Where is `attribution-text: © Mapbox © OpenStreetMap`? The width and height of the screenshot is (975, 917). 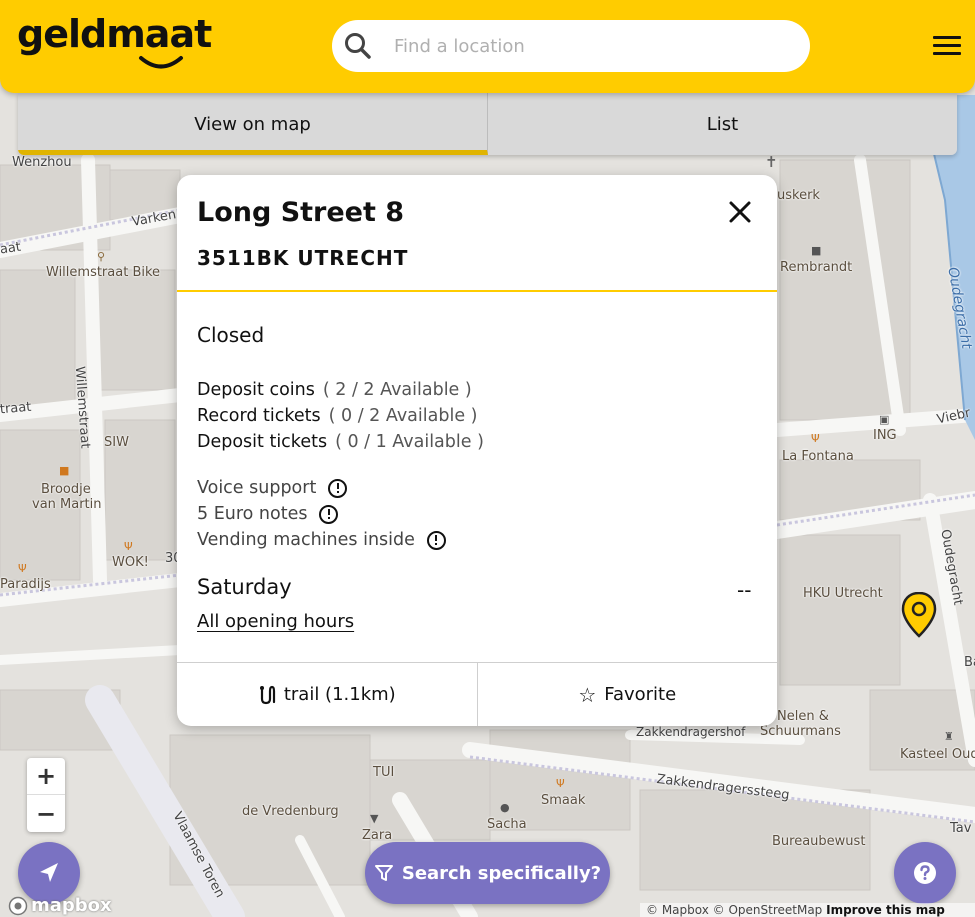 attribution-text: © Mapbox © OpenStreetMap is located at coordinates (734, 910).